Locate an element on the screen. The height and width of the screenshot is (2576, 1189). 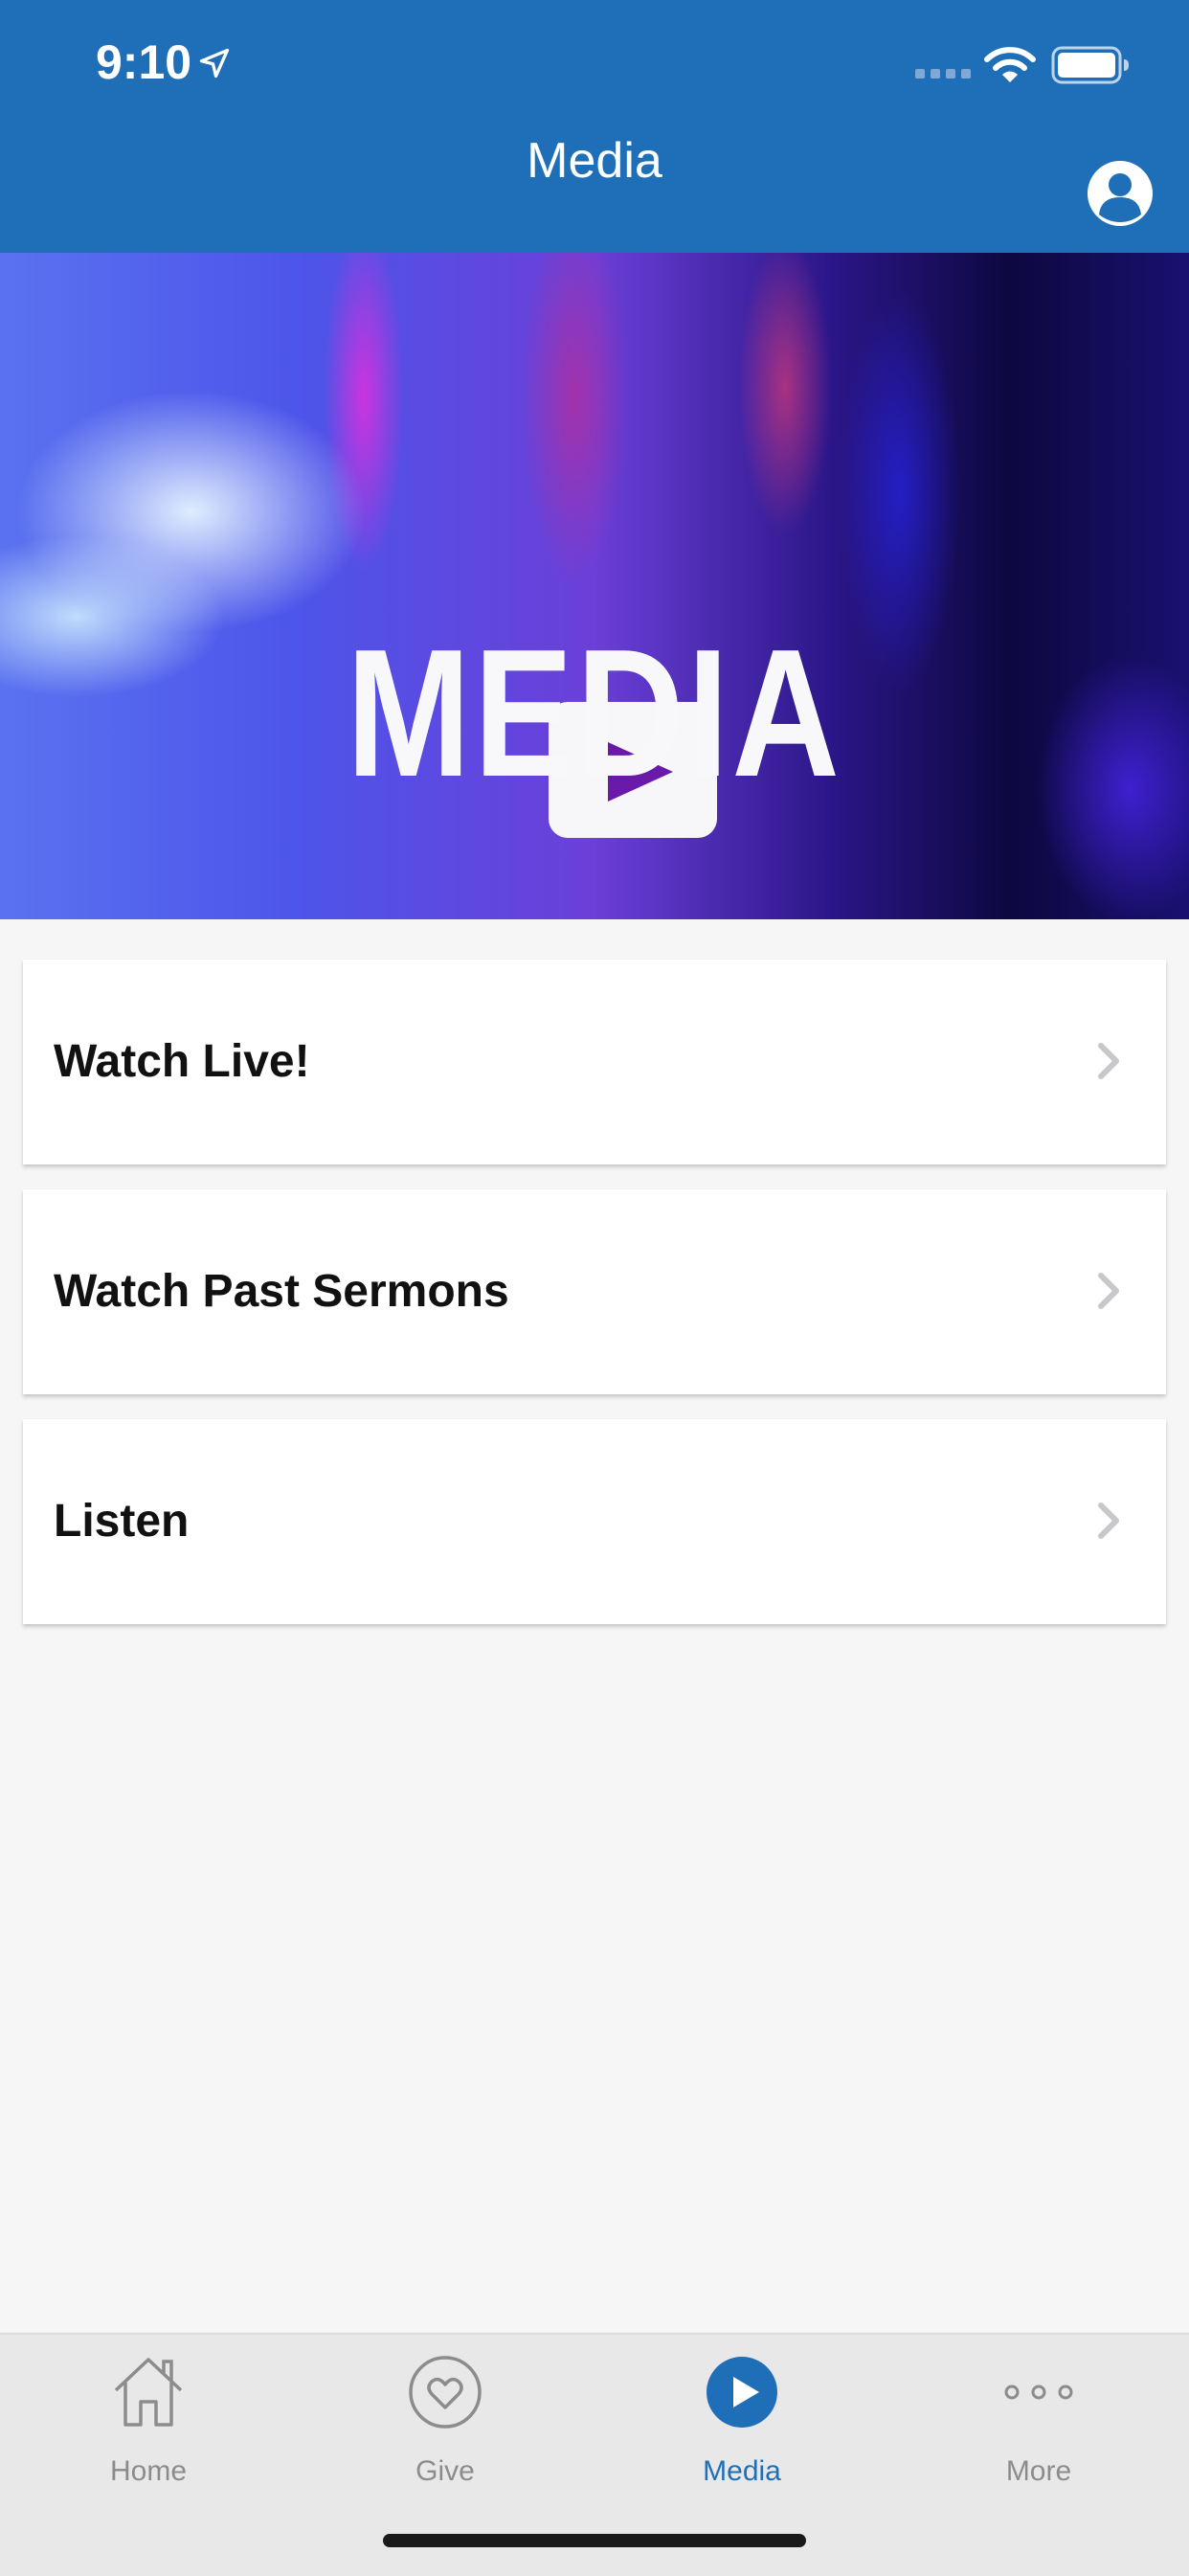
tab-media: Media is located at coordinates (742, 2426).